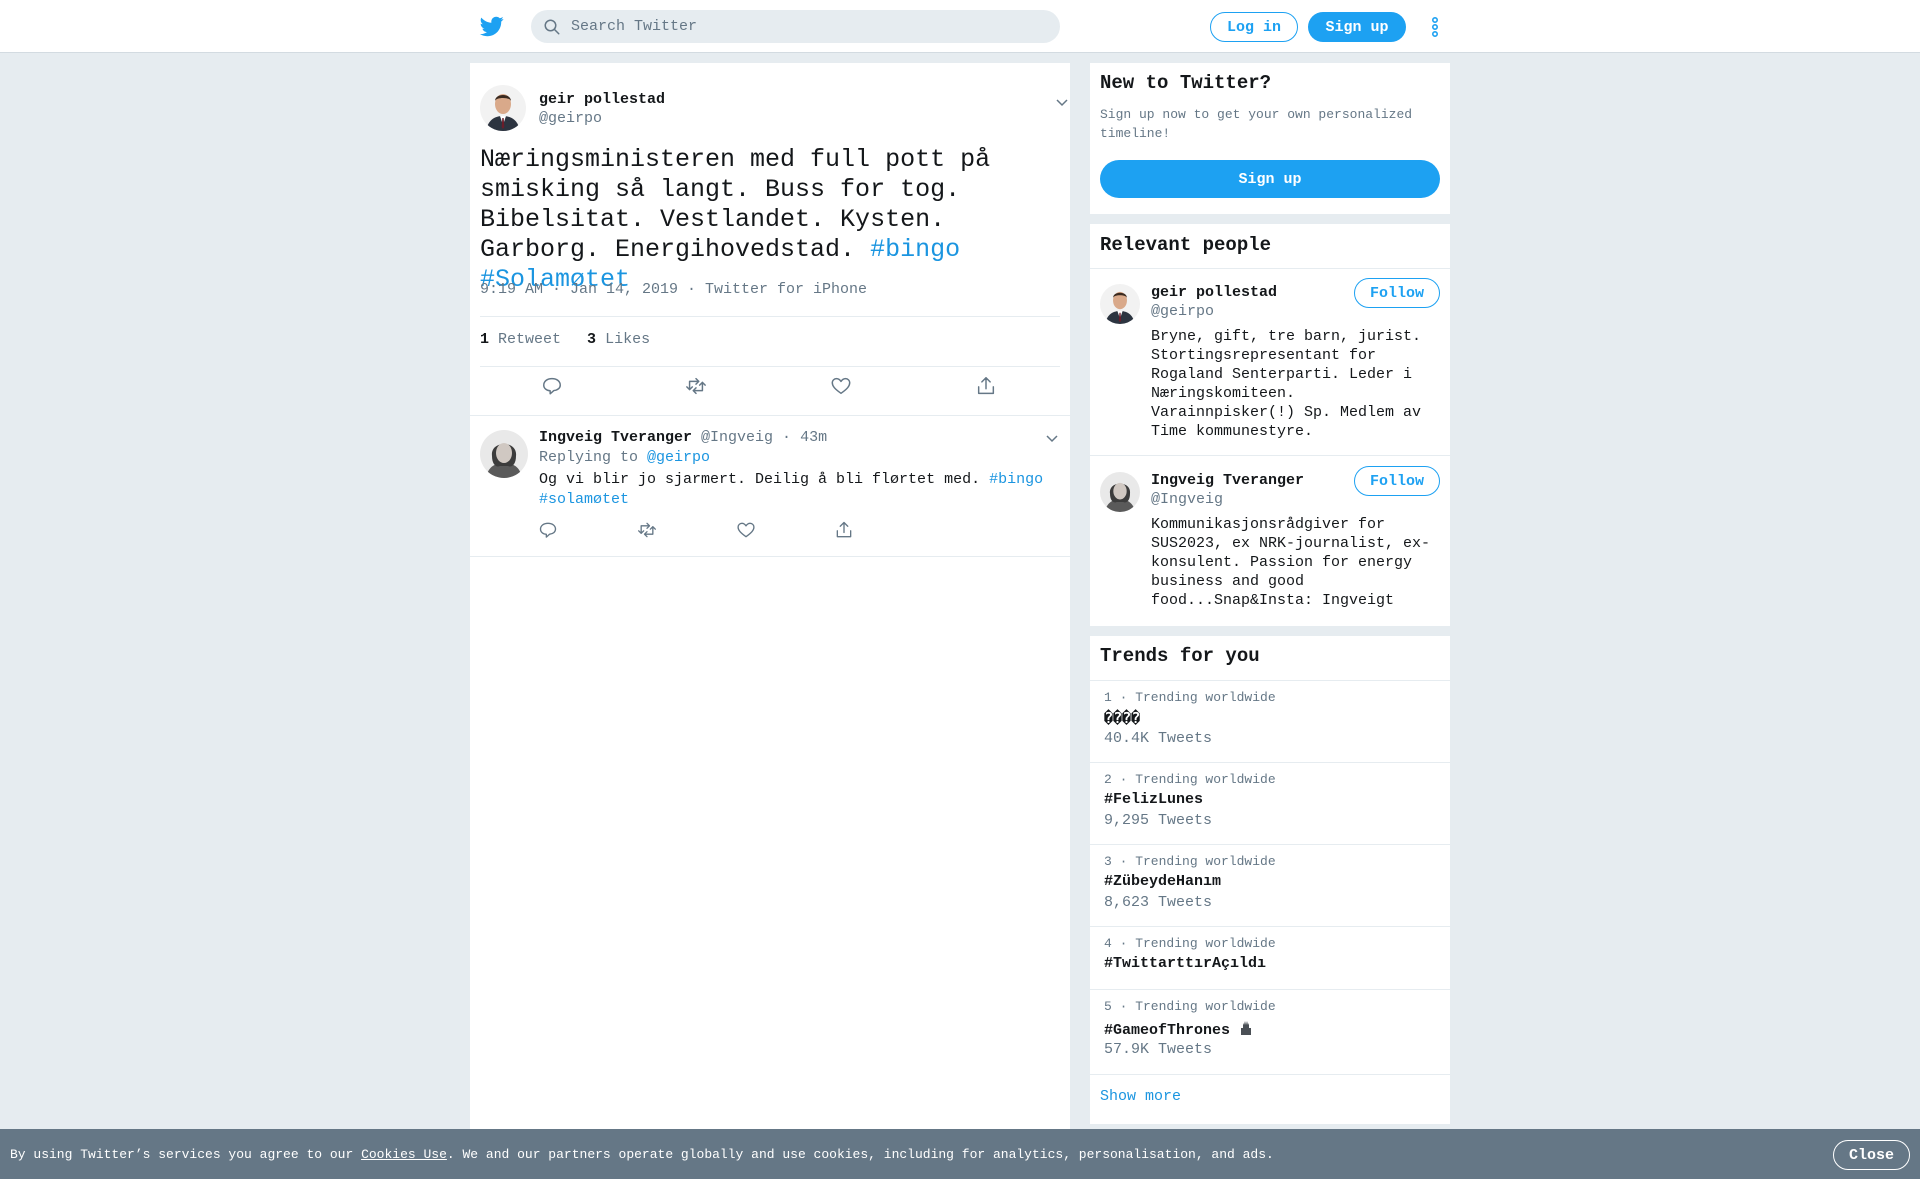 Image resolution: width=1920 pixels, height=1179 pixels. Describe the element at coordinates (1435, 27) in the screenshot. I see `more-options-icon` at that location.